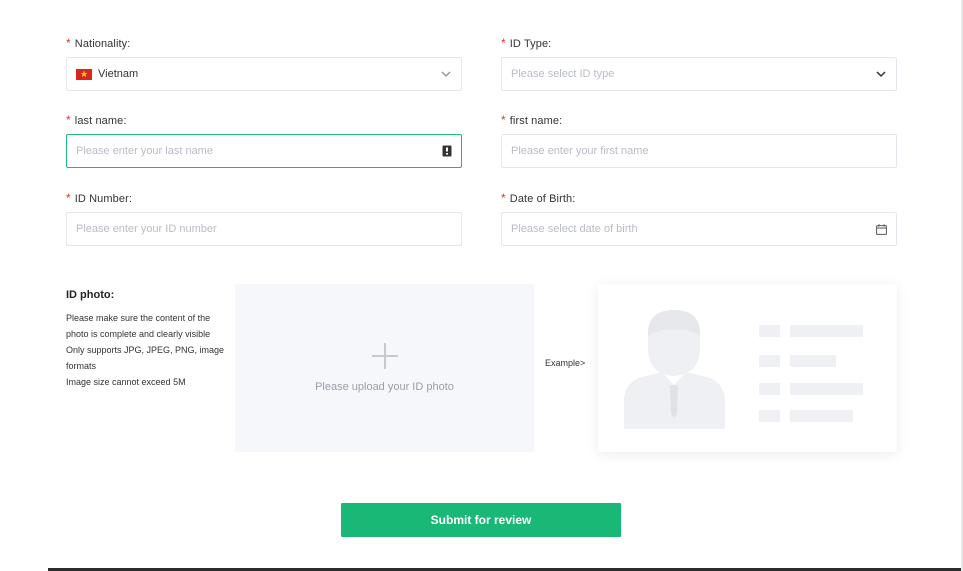 The width and height of the screenshot is (963, 571). Describe the element at coordinates (532, 120) in the screenshot. I see `first-name-label: * first name:` at that location.